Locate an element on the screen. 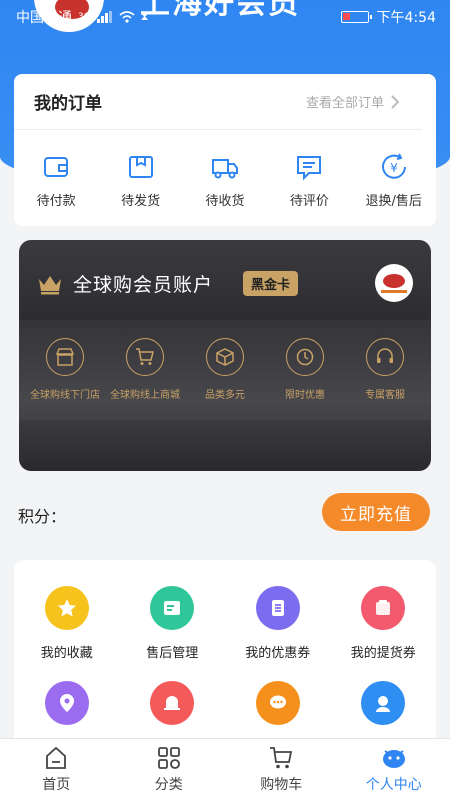  service-favorites: 我的收藏 is located at coordinates (67, 623).